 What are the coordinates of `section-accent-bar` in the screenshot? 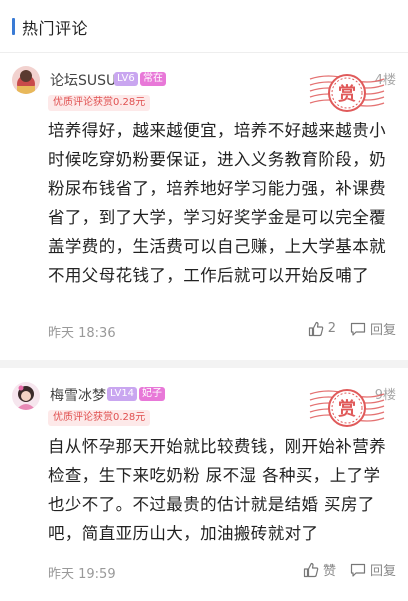 It's located at (13, 26).